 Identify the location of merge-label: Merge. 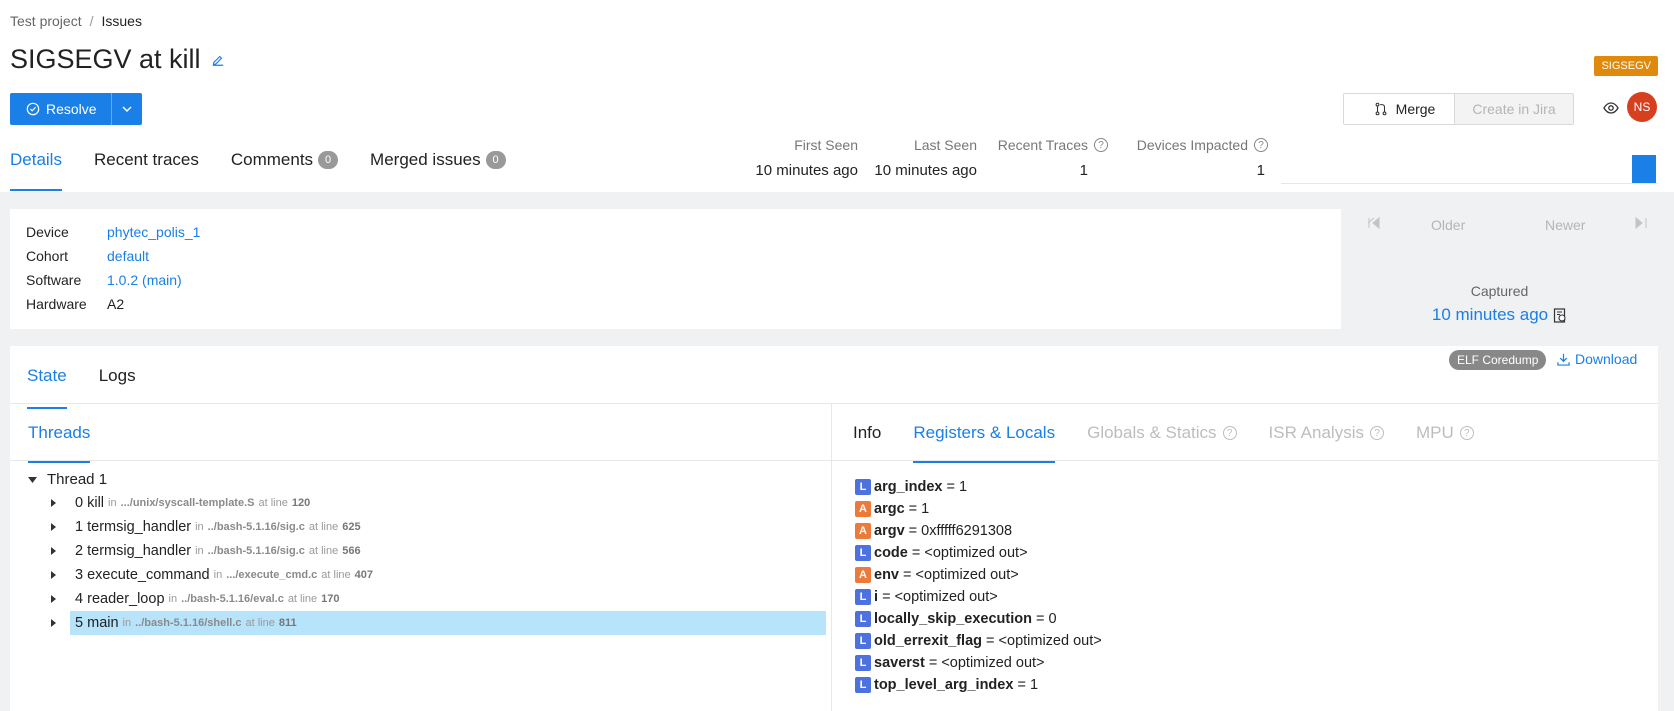
(1415, 109).